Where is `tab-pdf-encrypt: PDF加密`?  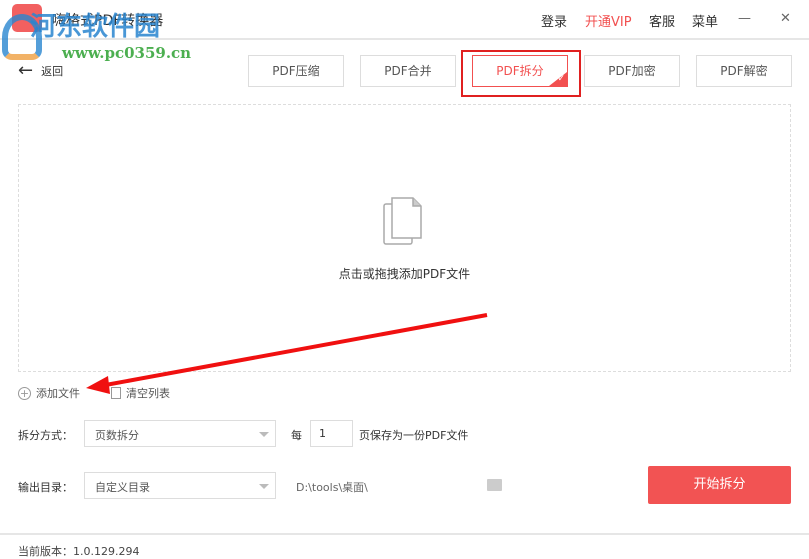 tab-pdf-encrypt: PDF加密 is located at coordinates (632, 71).